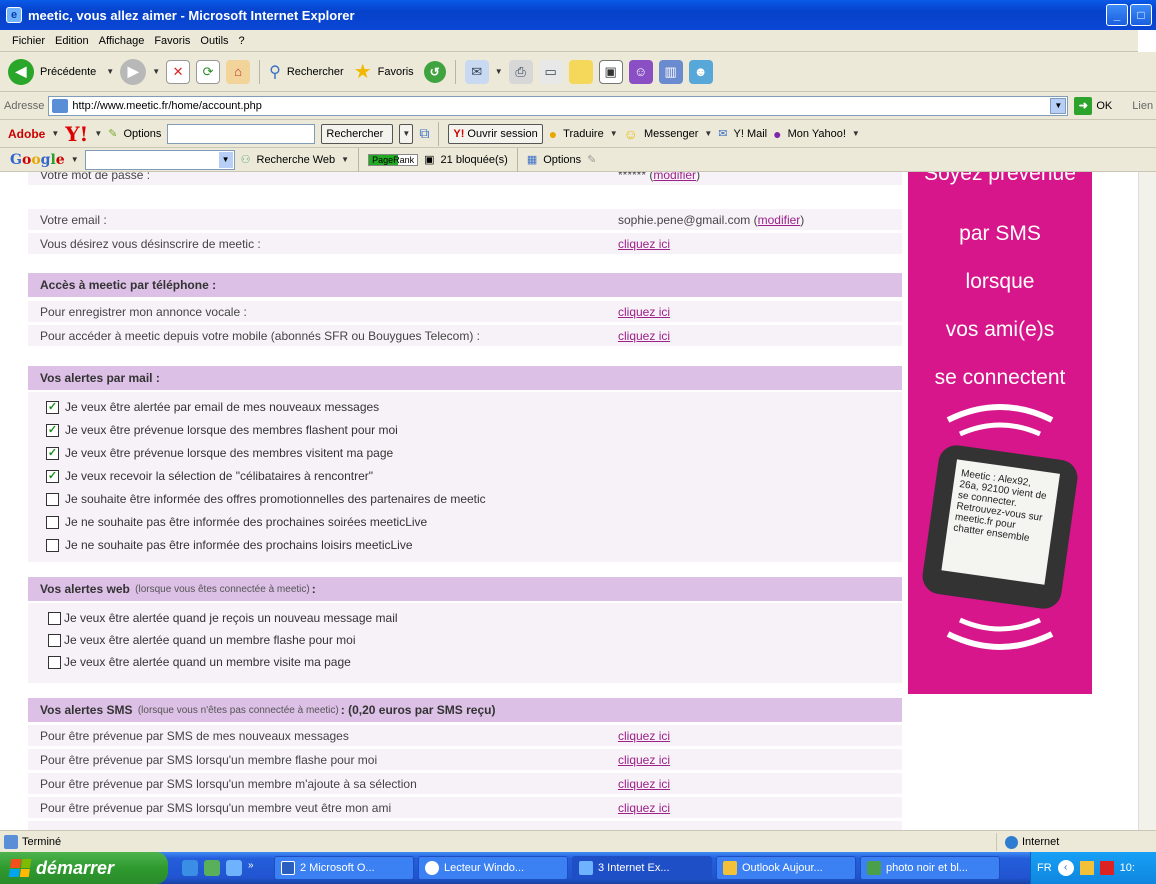 This screenshot has width=1156, height=884. Describe the element at coordinates (241, 133) in the screenshot. I see `yahoo-search-input` at that location.